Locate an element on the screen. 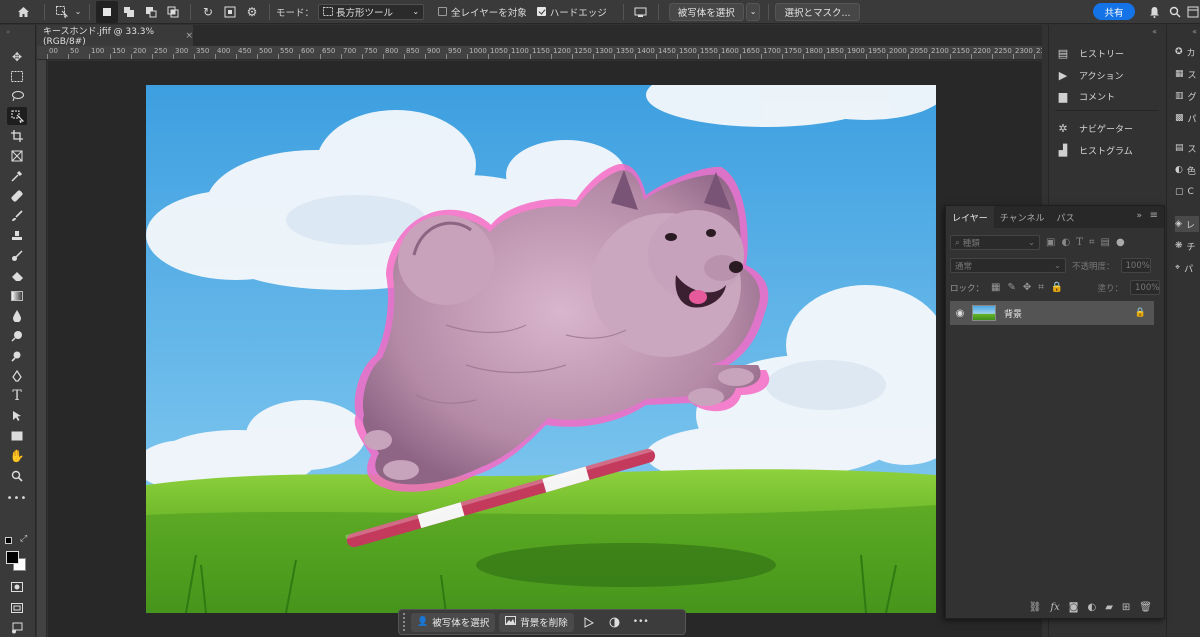 This screenshot has width=1200, height=637. panel-button: ▩ パ is located at coordinates (1187, 118).